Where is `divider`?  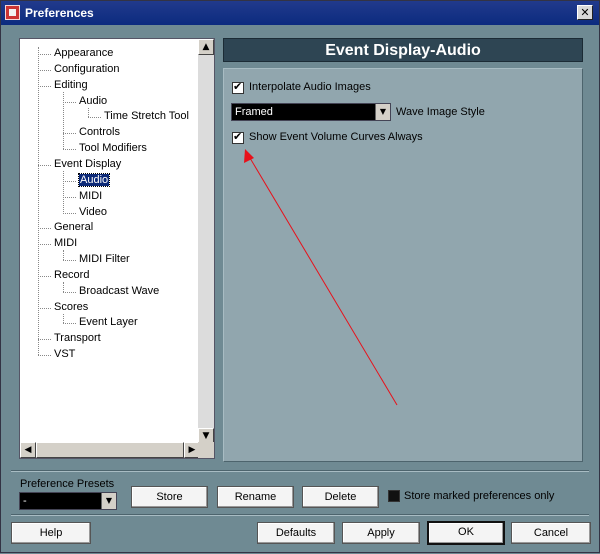
divider is located at coordinates (300, 471).